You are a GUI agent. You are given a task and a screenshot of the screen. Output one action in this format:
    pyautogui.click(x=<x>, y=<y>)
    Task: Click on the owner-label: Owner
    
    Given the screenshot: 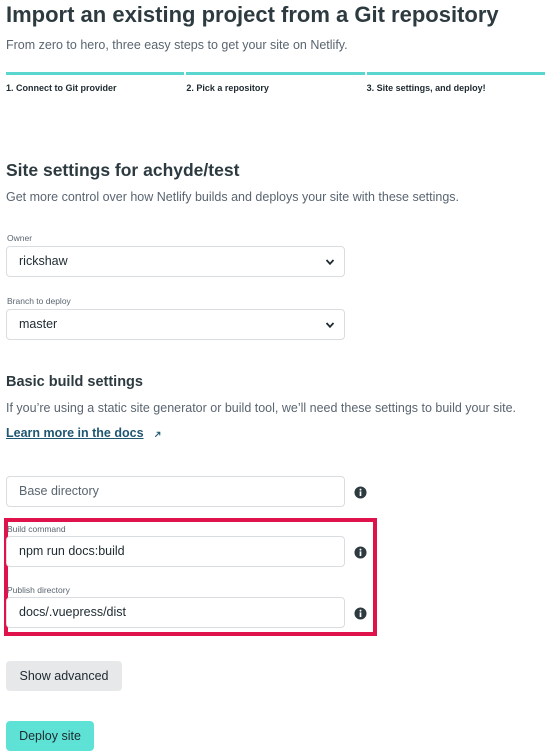 What is the action you would take?
    pyautogui.click(x=20, y=238)
    